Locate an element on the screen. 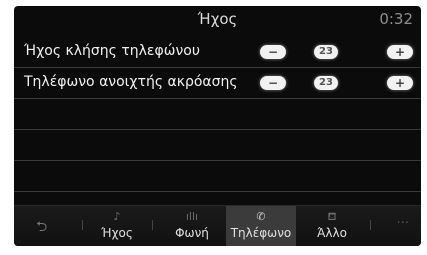 The width and height of the screenshot is (427, 255). title-bar: Ήχος 0:32 is located at coordinates (217, 20).